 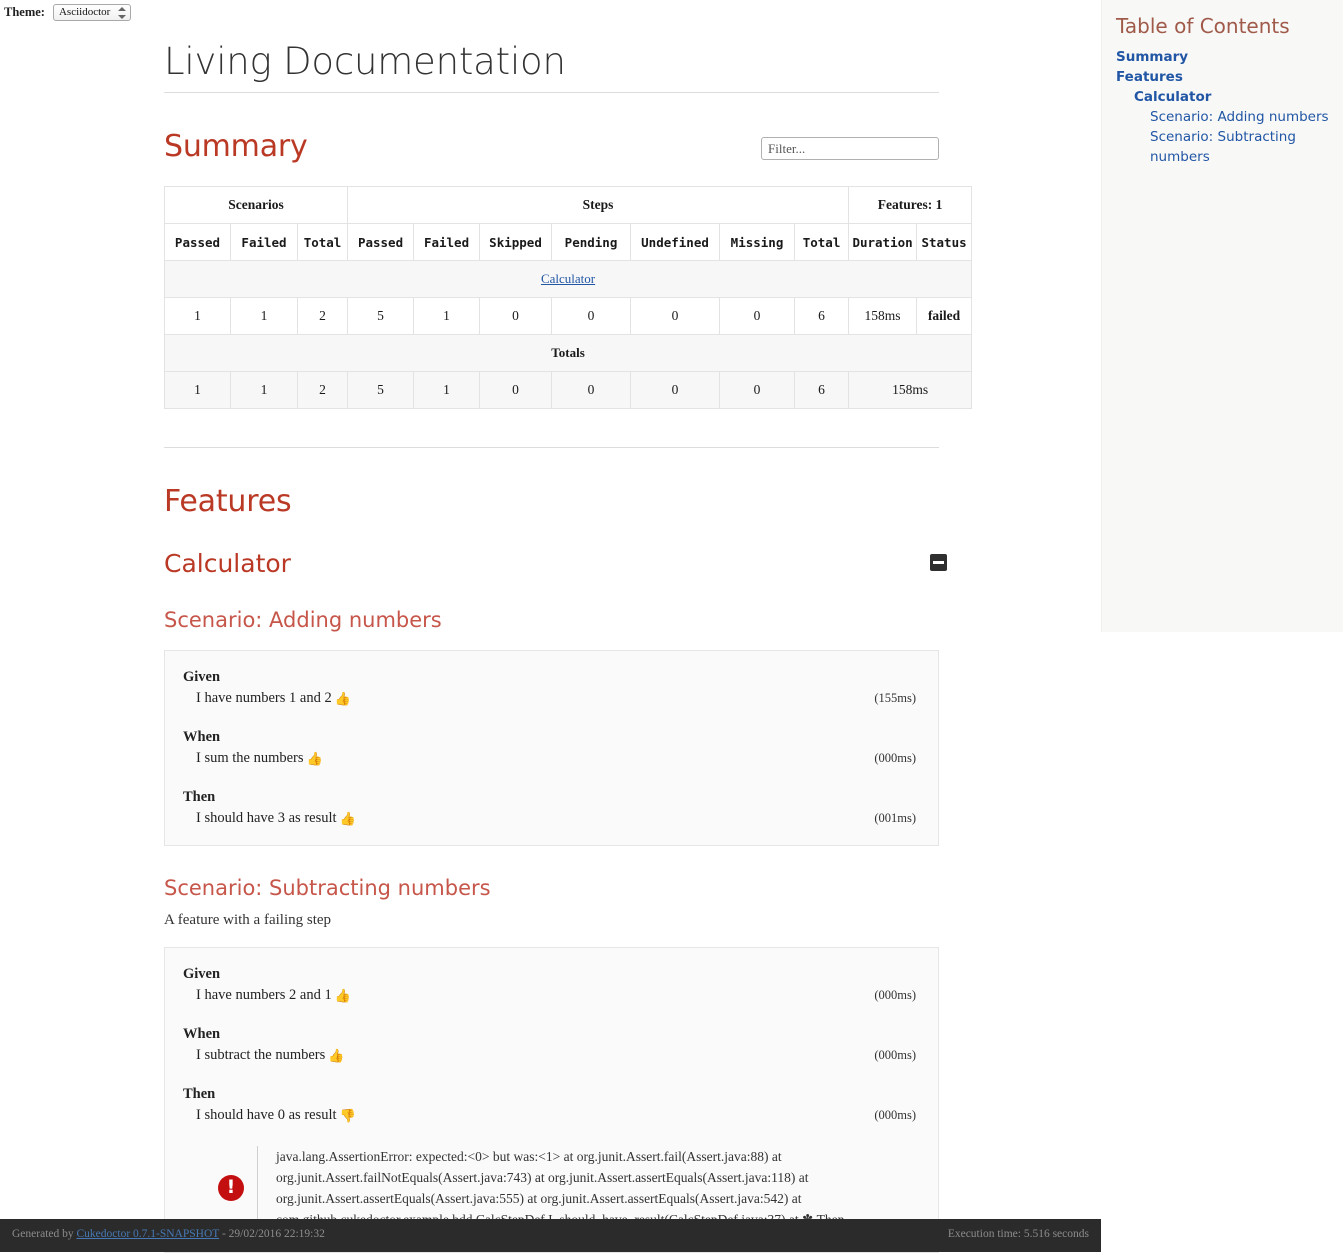 What do you see at coordinates (447, 242) in the screenshot?
I see `col-steps-failed: Failed` at bounding box center [447, 242].